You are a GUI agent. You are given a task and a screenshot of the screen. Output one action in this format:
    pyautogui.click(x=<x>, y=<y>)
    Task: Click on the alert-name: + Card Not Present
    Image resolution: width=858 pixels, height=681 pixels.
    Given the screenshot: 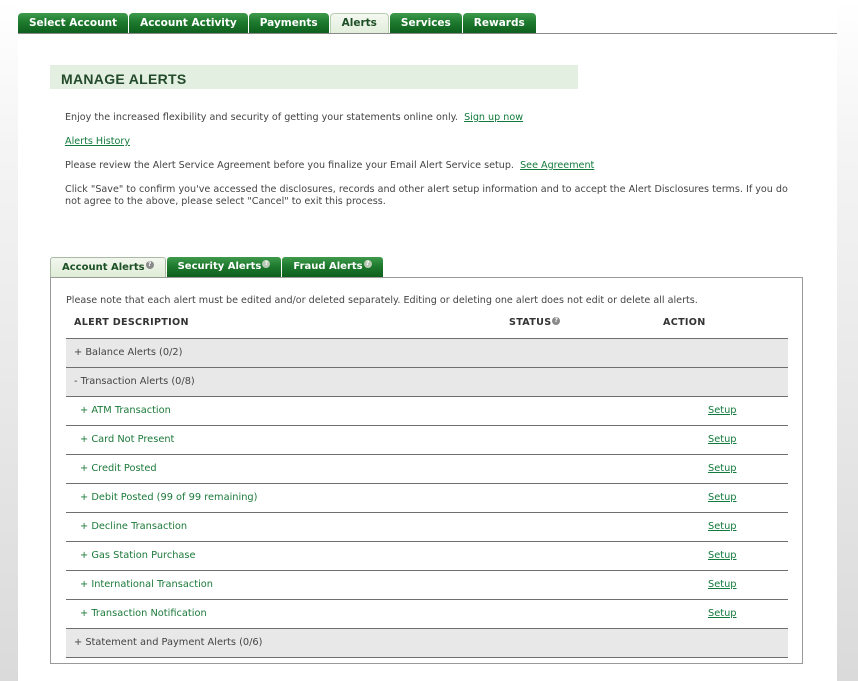 What is the action you would take?
    pyautogui.click(x=127, y=439)
    